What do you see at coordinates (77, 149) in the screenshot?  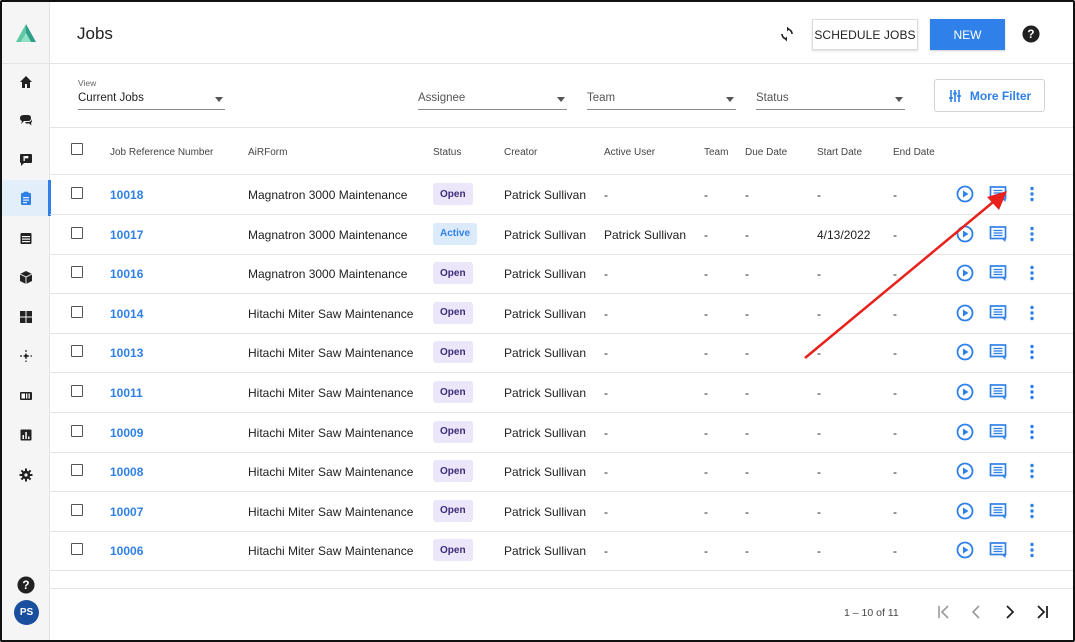 I see `select-all-checkbox` at bounding box center [77, 149].